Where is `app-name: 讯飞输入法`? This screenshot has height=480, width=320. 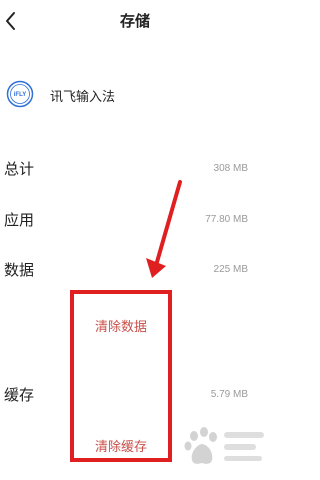
app-name: 讯飞输入法 is located at coordinates (83, 97).